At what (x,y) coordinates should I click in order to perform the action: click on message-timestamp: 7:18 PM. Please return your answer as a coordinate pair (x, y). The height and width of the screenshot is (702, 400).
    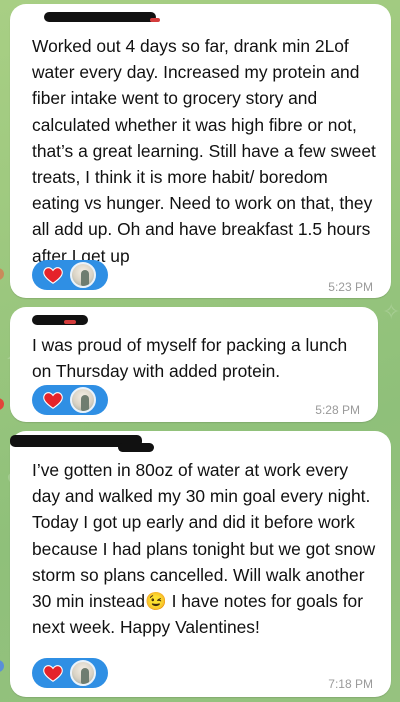
    Looking at the image, I should click on (350, 684).